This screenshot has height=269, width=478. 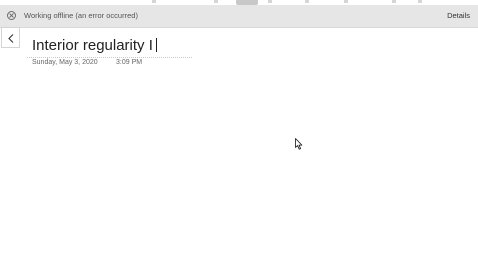 What do you see at coordinates (299, 146) in the screenshot?
I see `mouse-pointer-icon` at bounding box center [299, 146].